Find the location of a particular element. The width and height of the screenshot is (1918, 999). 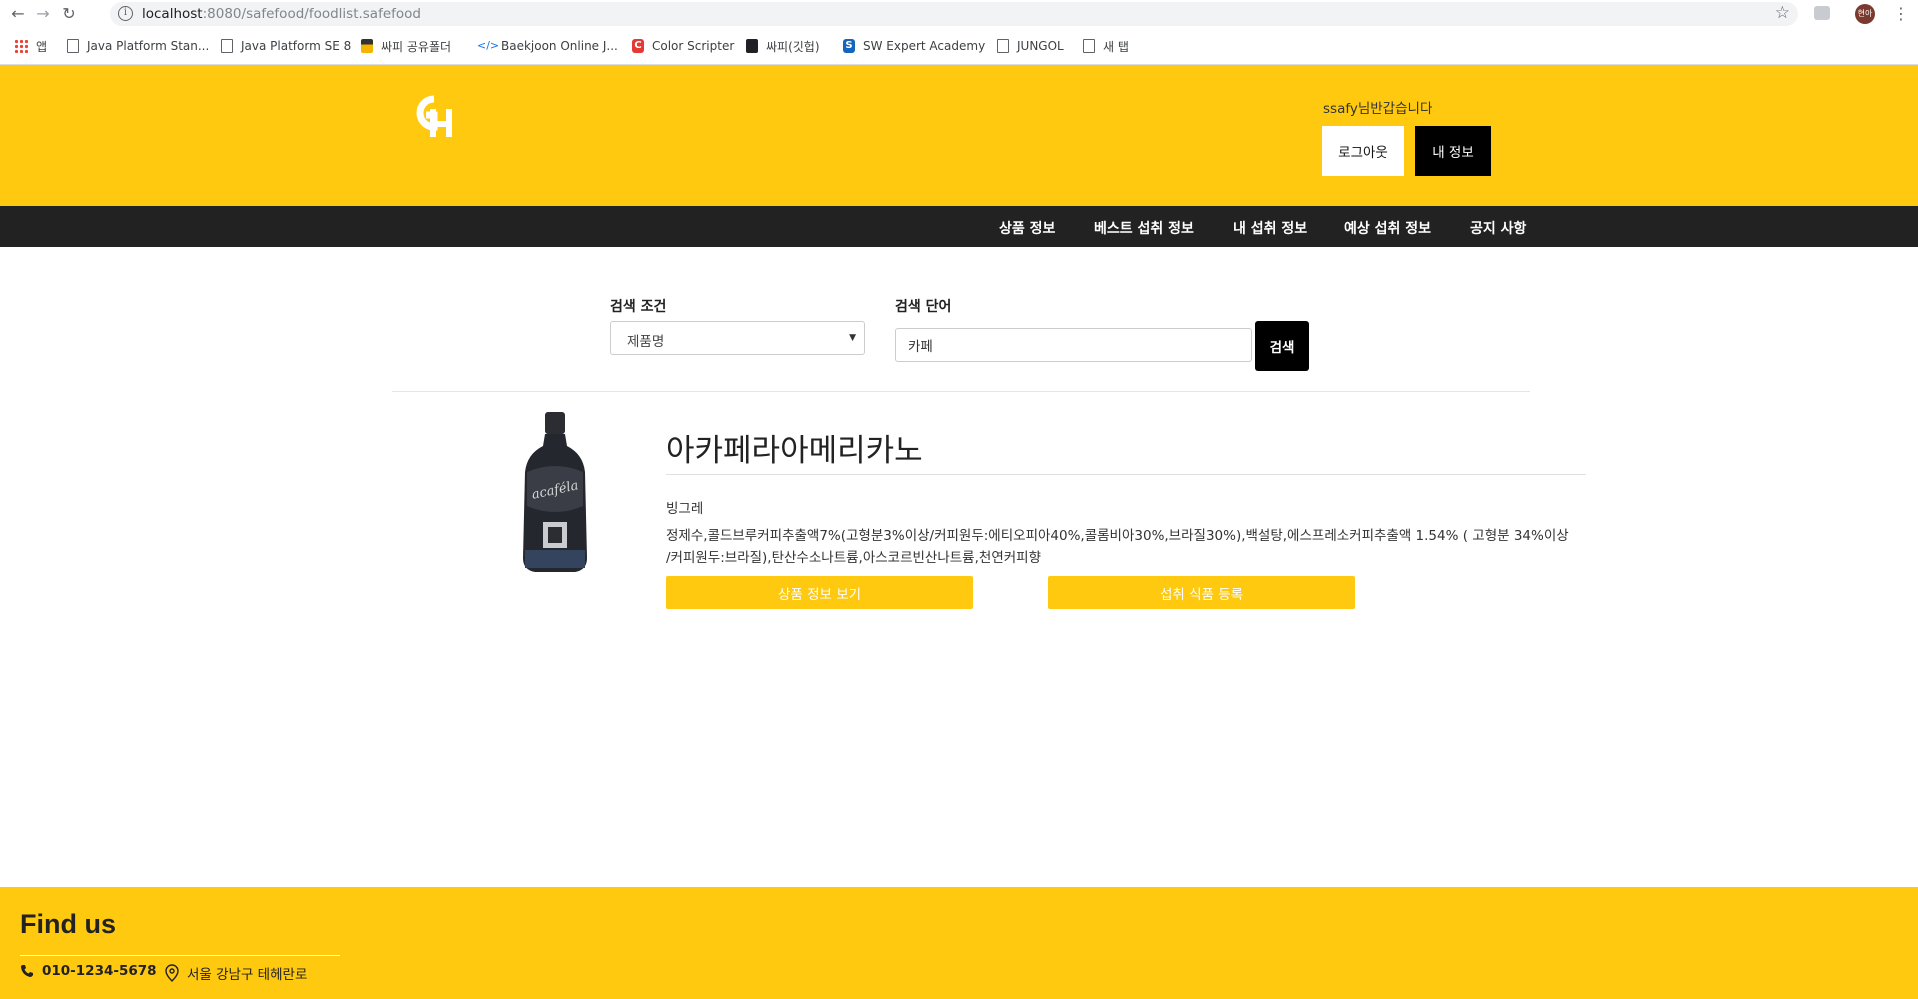

bookmark-ssafy-github: 싸피(깃헙) is located at coordinates (783, 46).